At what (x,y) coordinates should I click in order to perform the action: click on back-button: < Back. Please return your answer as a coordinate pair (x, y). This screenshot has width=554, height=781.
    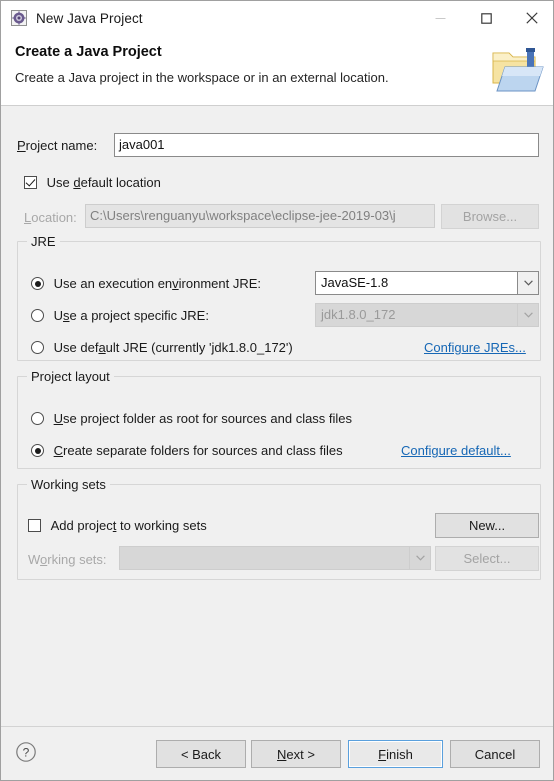
    Looking at the image, I should click on (201, 754).